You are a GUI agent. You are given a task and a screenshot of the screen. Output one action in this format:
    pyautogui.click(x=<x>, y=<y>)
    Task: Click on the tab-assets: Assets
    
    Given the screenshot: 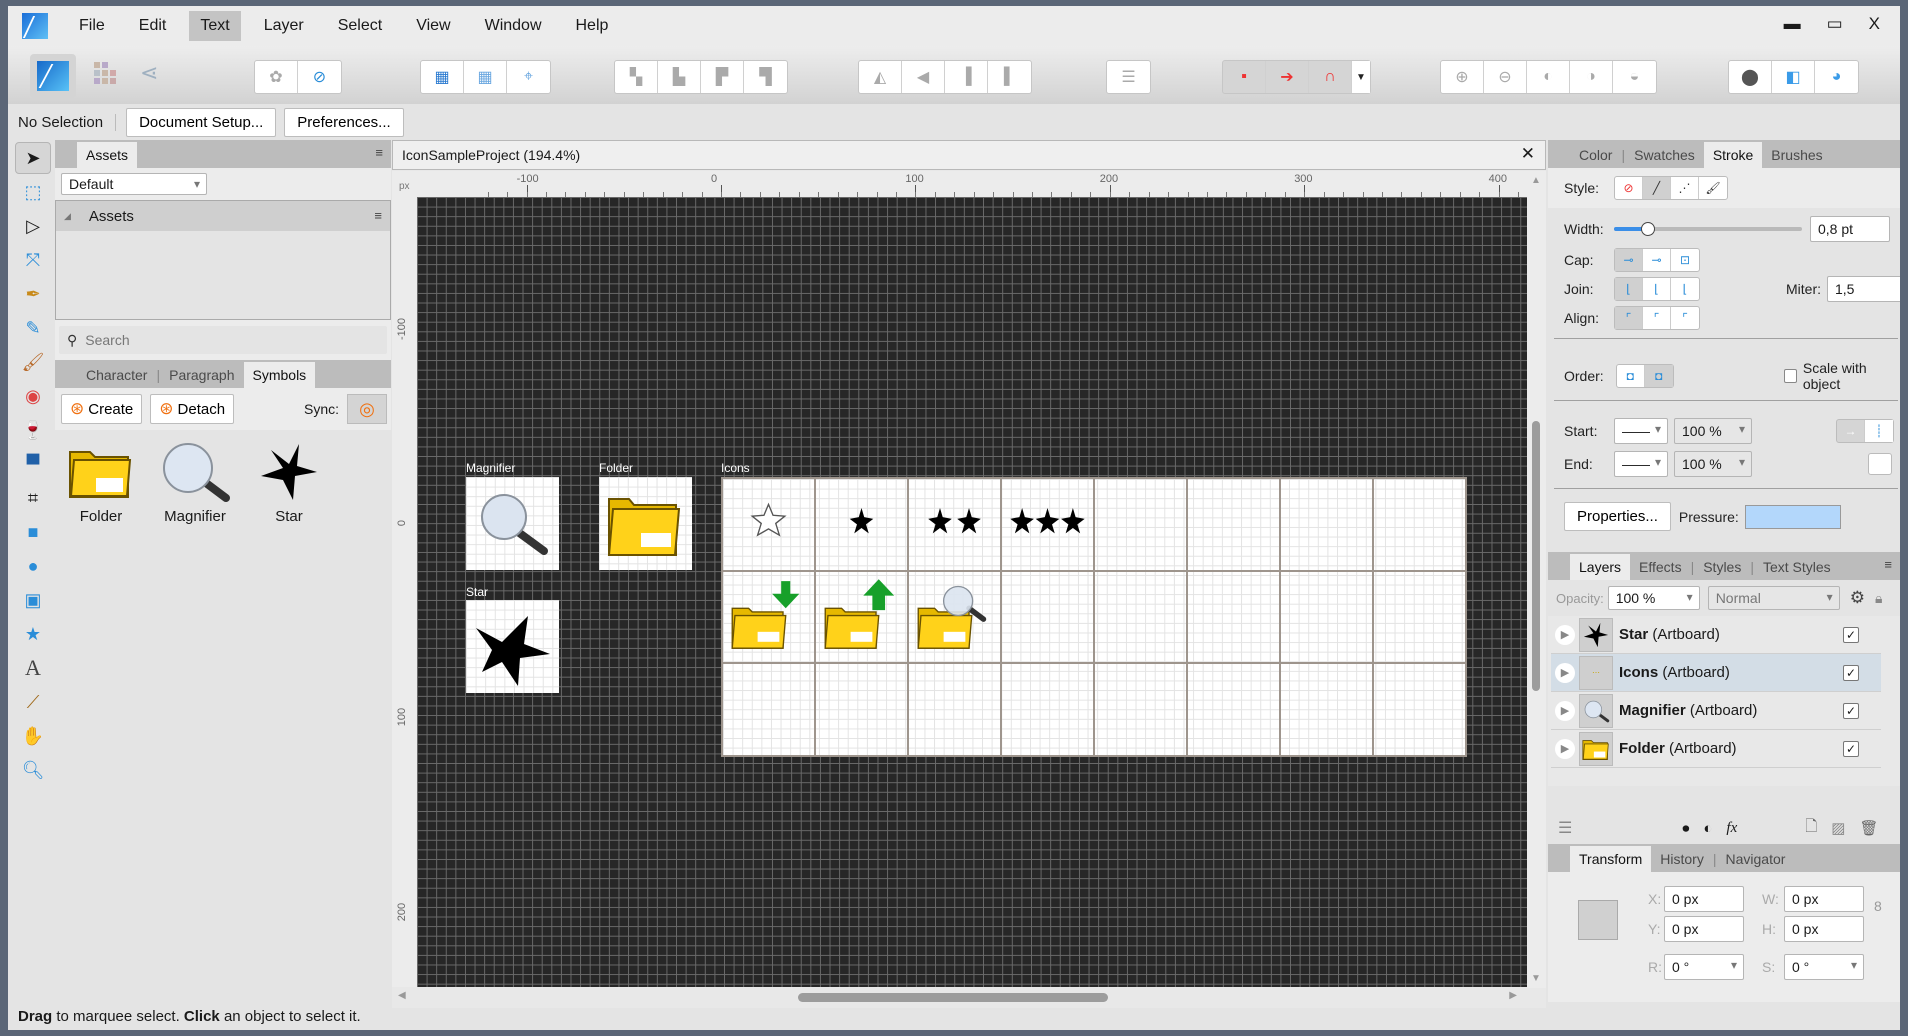 What is the action you would take?
    pyautogui.click(x=107, y=155)
    